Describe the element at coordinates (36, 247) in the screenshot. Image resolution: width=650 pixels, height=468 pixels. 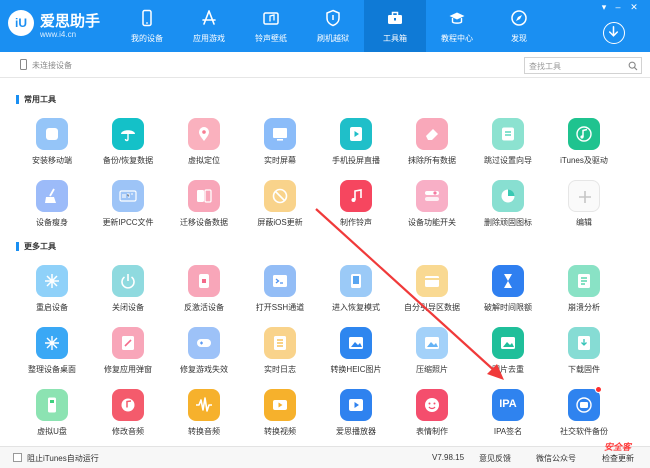
I see `section-more-tools: 更多工具` at that location.